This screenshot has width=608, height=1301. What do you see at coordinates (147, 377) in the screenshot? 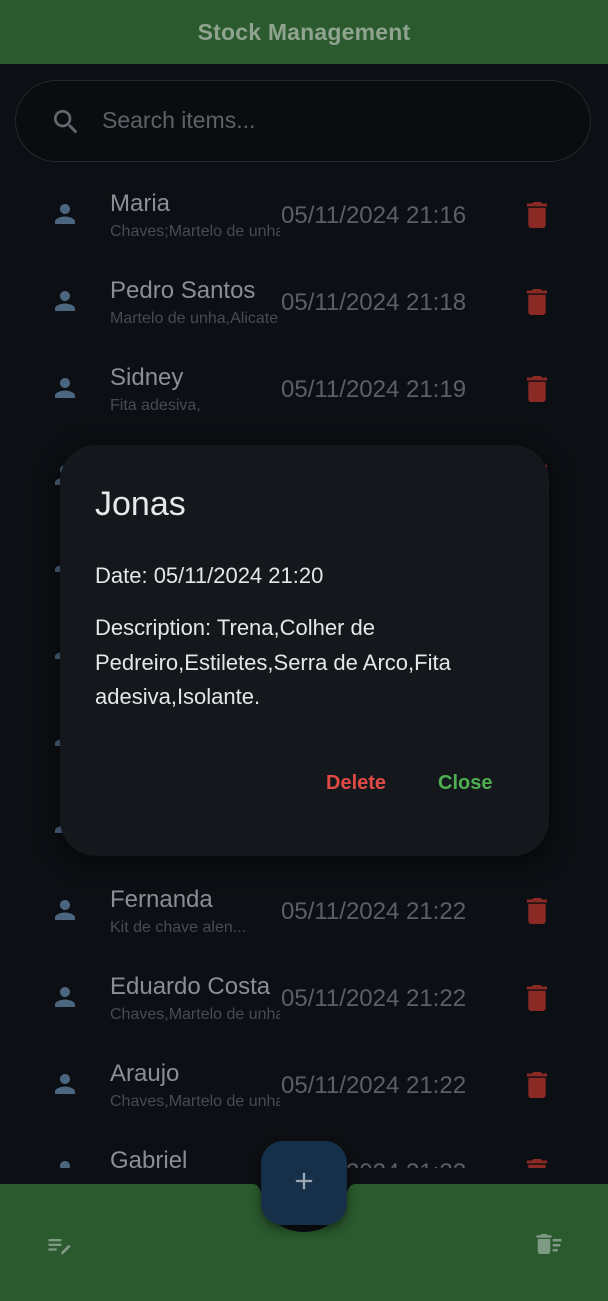
I see `item-name: Sidney` at bounding box center [147, 377].